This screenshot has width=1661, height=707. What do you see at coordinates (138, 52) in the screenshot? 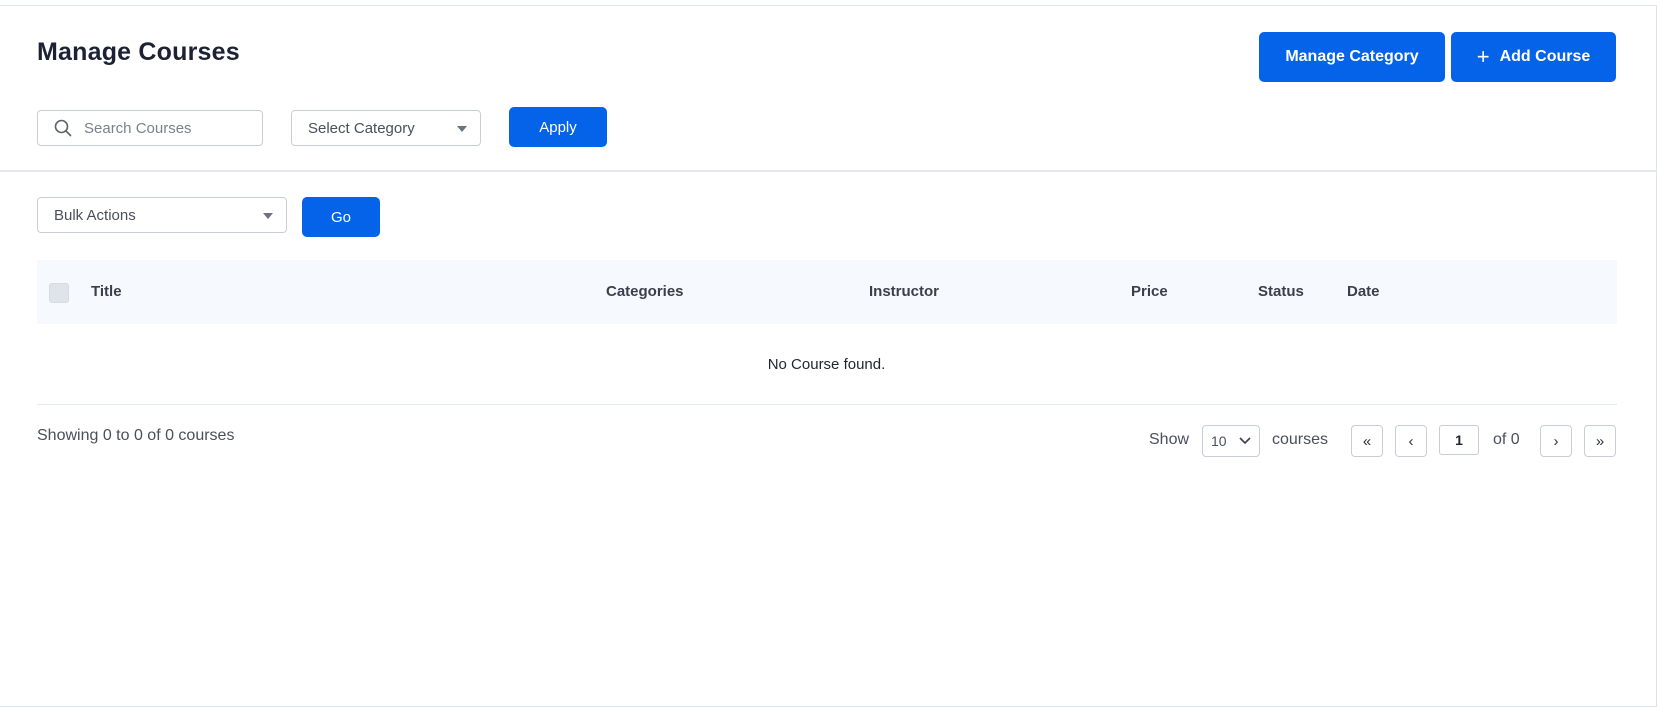
I see `page-title: Manage Courses` at bounding box center [138, 52].